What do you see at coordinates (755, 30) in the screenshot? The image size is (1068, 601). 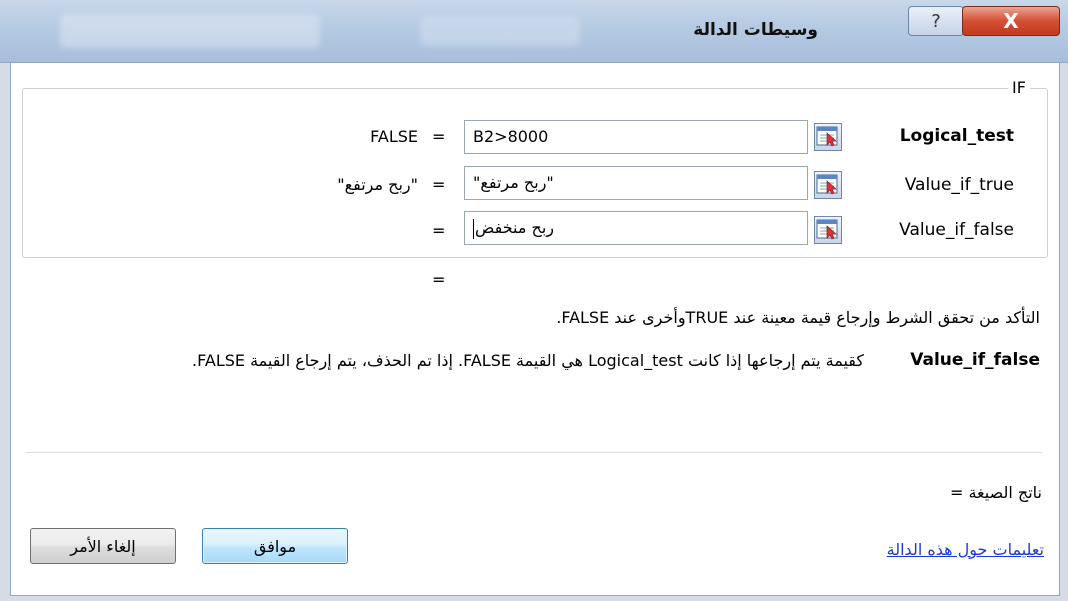 I see `dialog-title: وسيطات الدالة` at bounding box center [755, 30].